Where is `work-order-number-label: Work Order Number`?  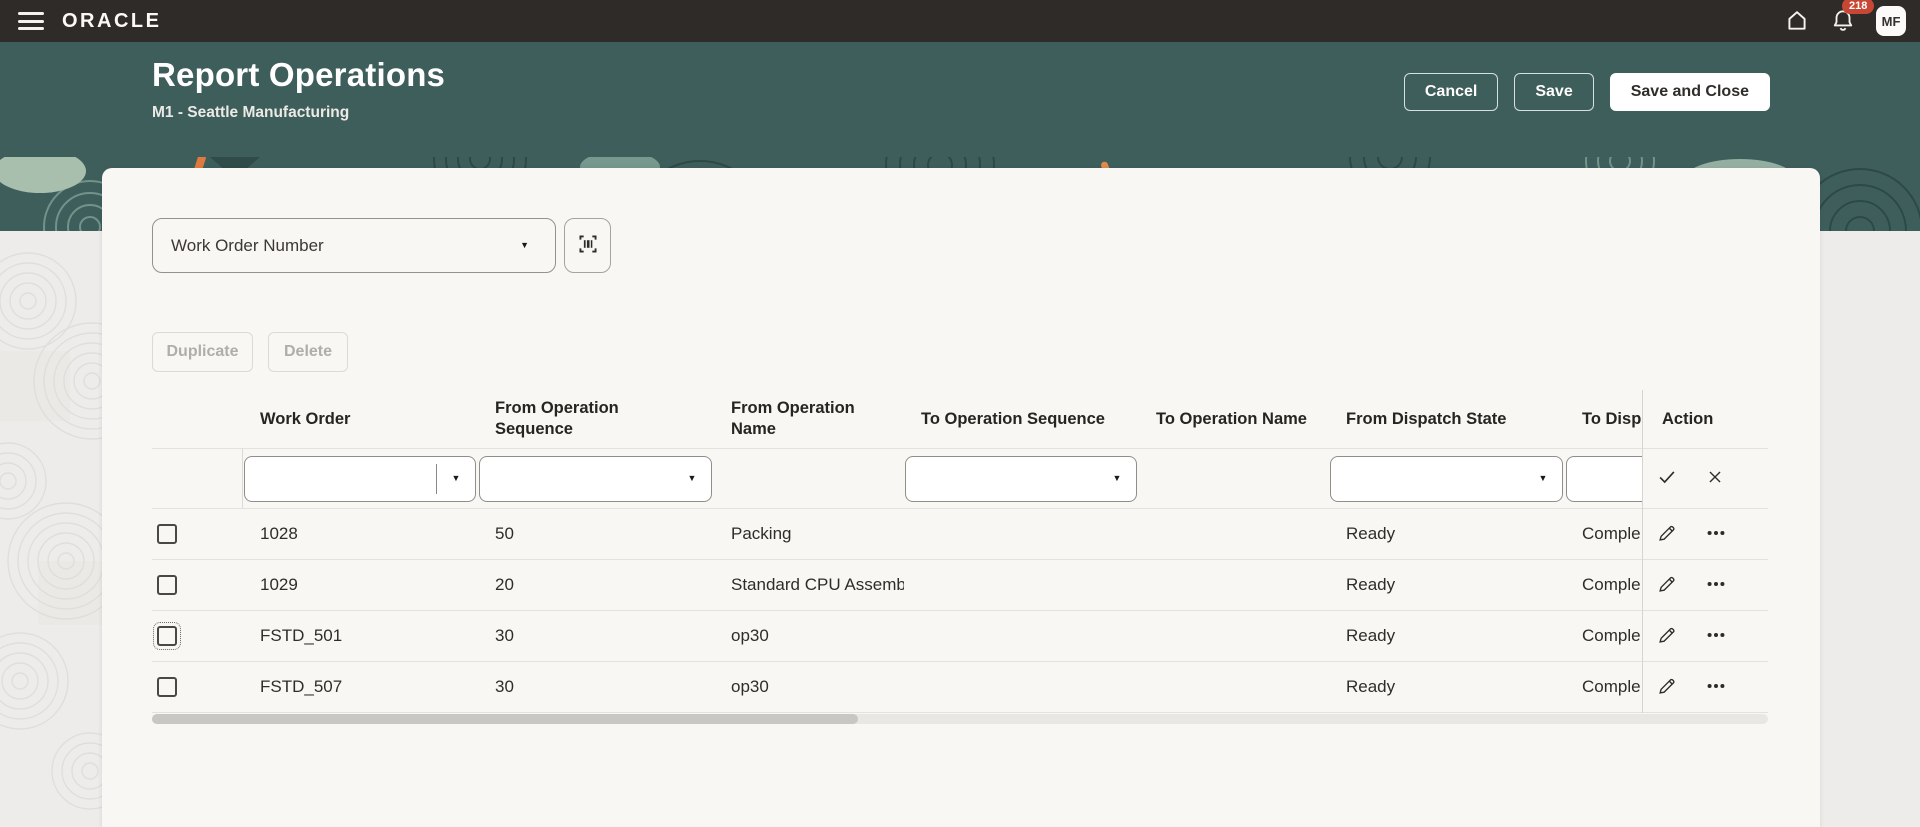 work-order-number-label: Work Order Number is located at coordinates (247, 245).